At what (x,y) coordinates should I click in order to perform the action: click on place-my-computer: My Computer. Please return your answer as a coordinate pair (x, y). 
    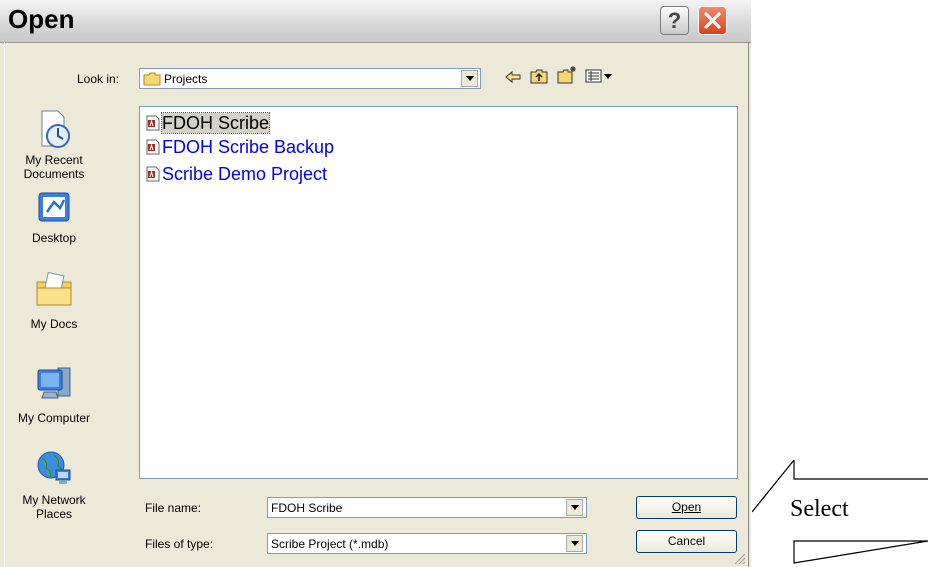
    Looking at the image, I should click on (54, 394).